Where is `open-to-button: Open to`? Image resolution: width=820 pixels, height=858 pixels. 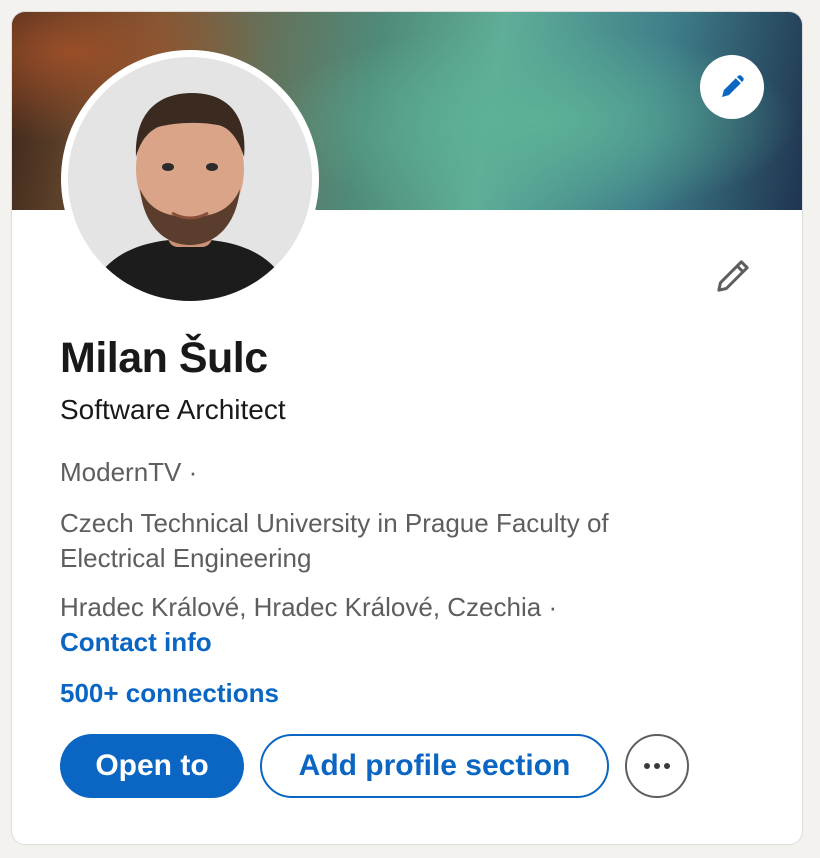 open-to-button: Open to is located at coordinates (152, 766).